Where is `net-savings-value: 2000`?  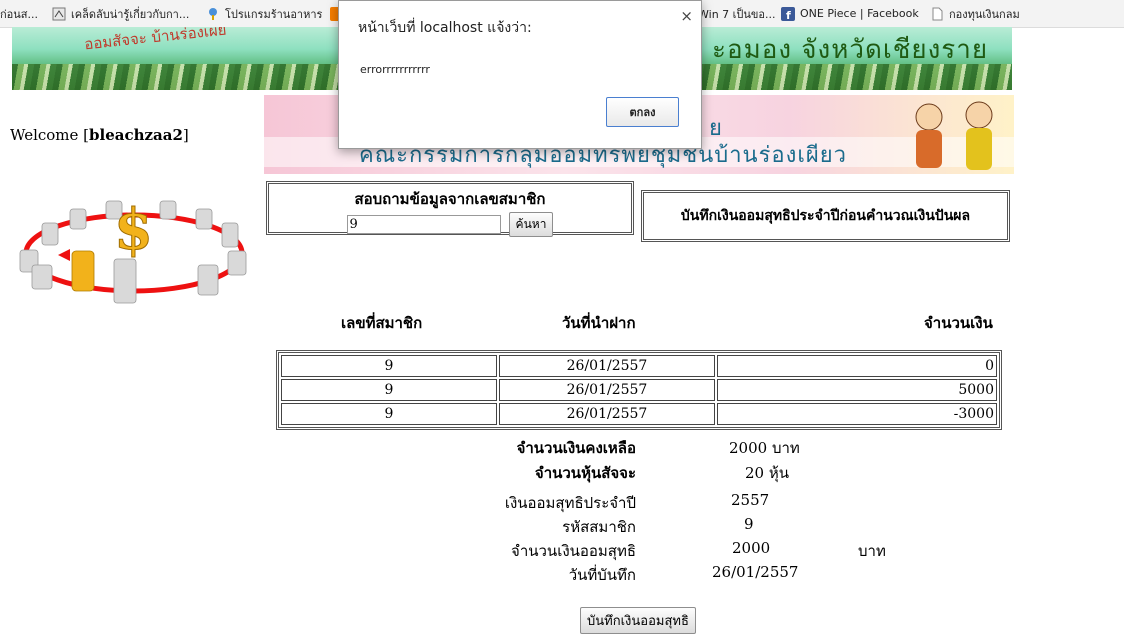
net-savings-value: 2000 is located at coordinates (751, 548).